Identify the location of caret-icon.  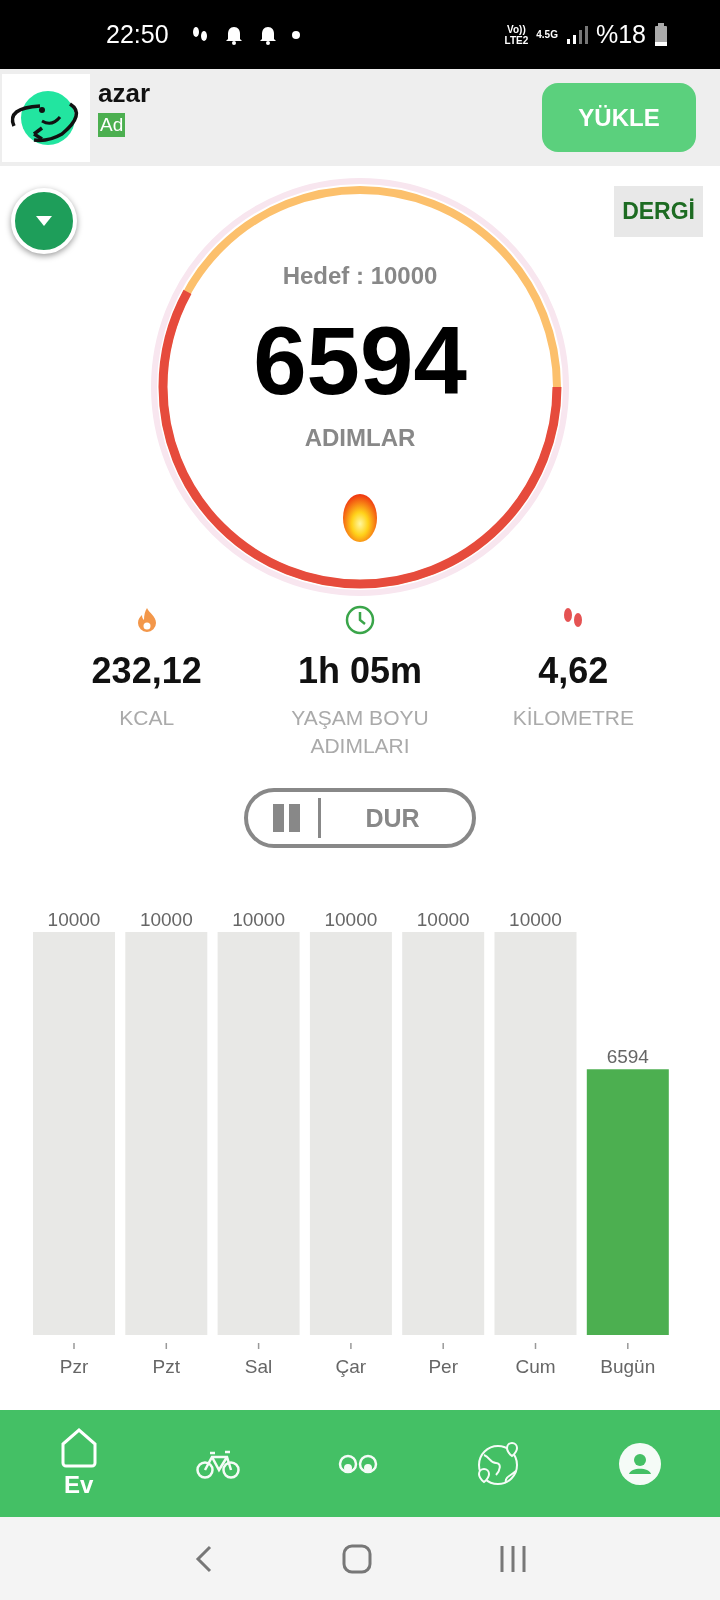
(44, 221).